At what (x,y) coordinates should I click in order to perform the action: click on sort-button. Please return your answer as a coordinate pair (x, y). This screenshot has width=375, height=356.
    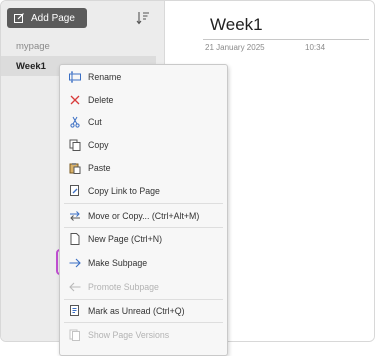
    Looking at the image, I should click on (143, 18).